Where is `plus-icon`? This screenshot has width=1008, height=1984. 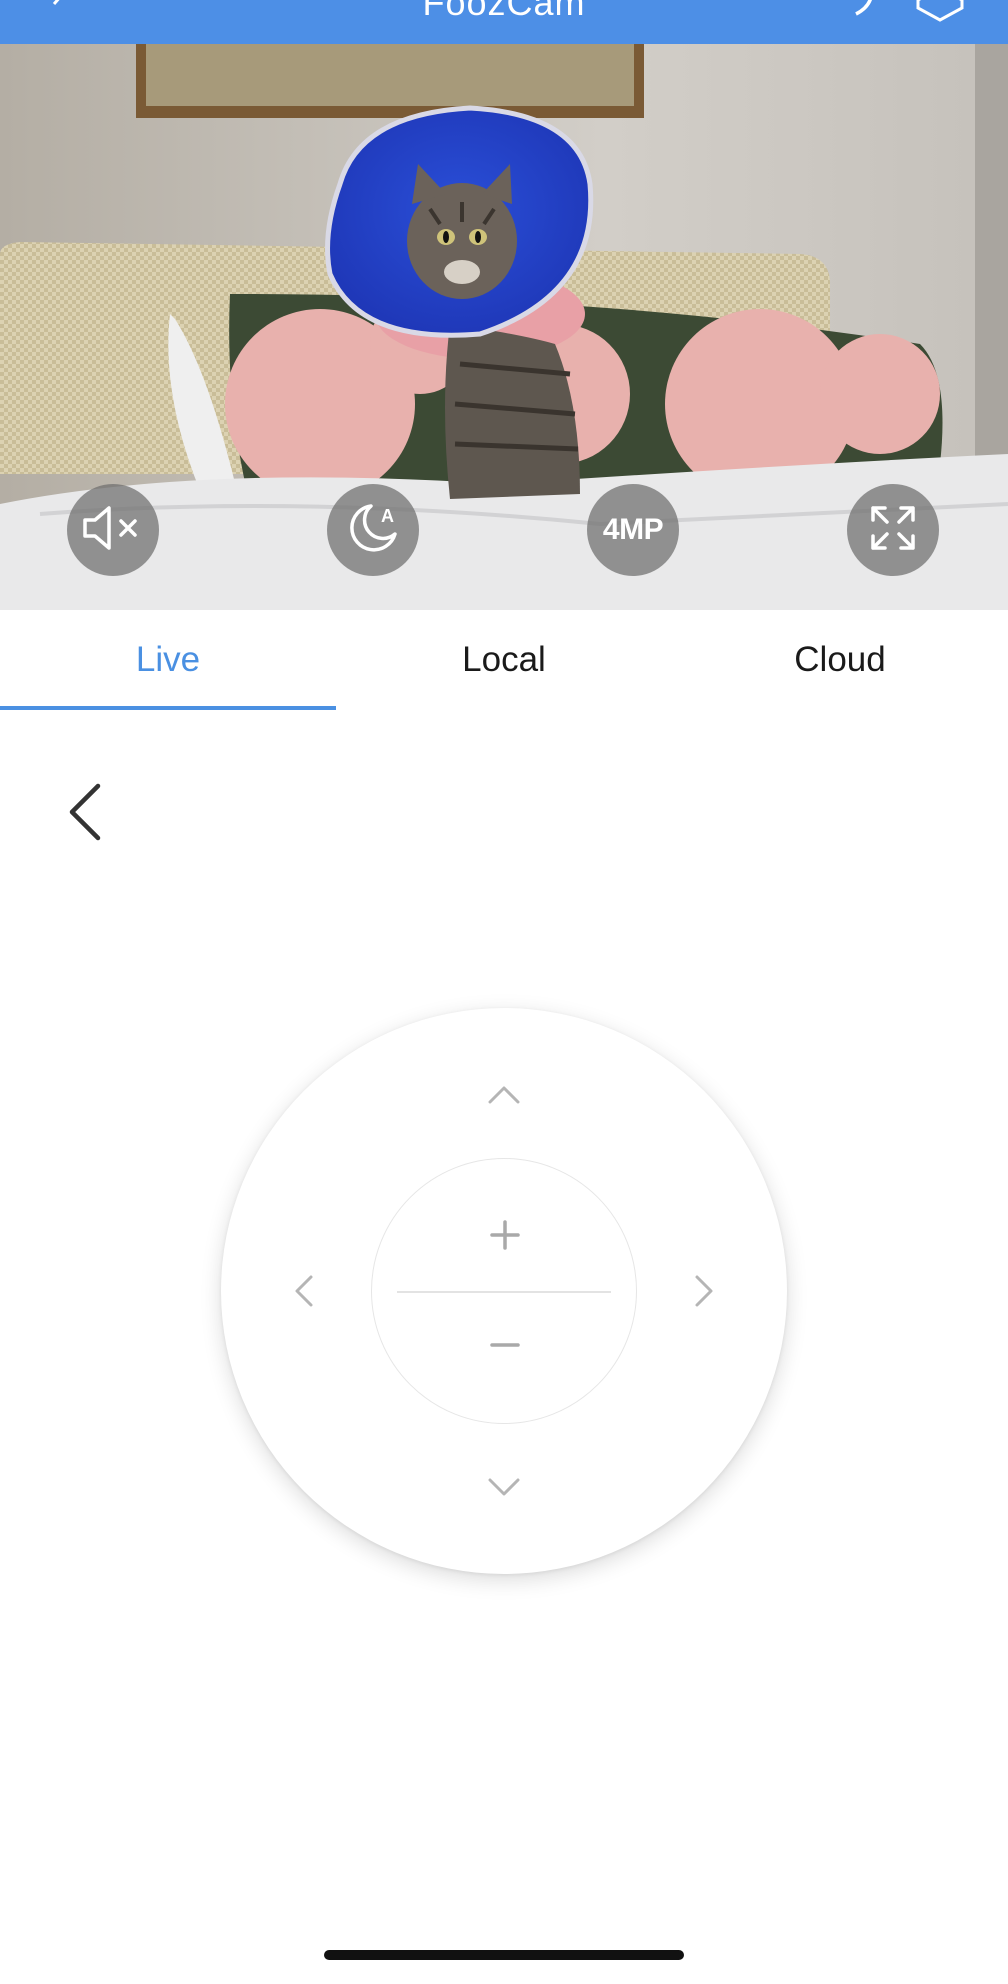 plus-icon is located at coordinates (505, 1237).